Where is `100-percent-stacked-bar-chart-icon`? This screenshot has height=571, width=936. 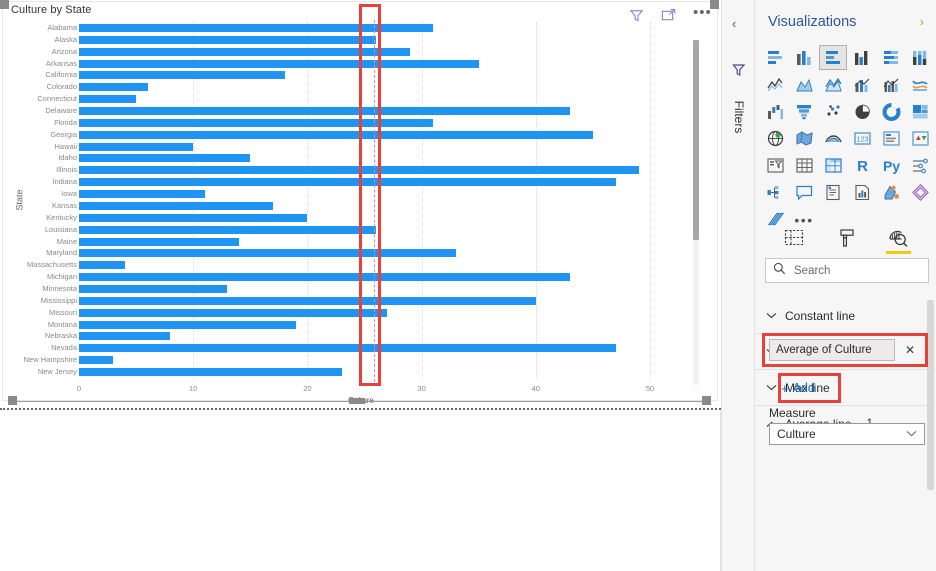
100-percent-stacked-bar-chart-icon is located at coordinates (891, 57).